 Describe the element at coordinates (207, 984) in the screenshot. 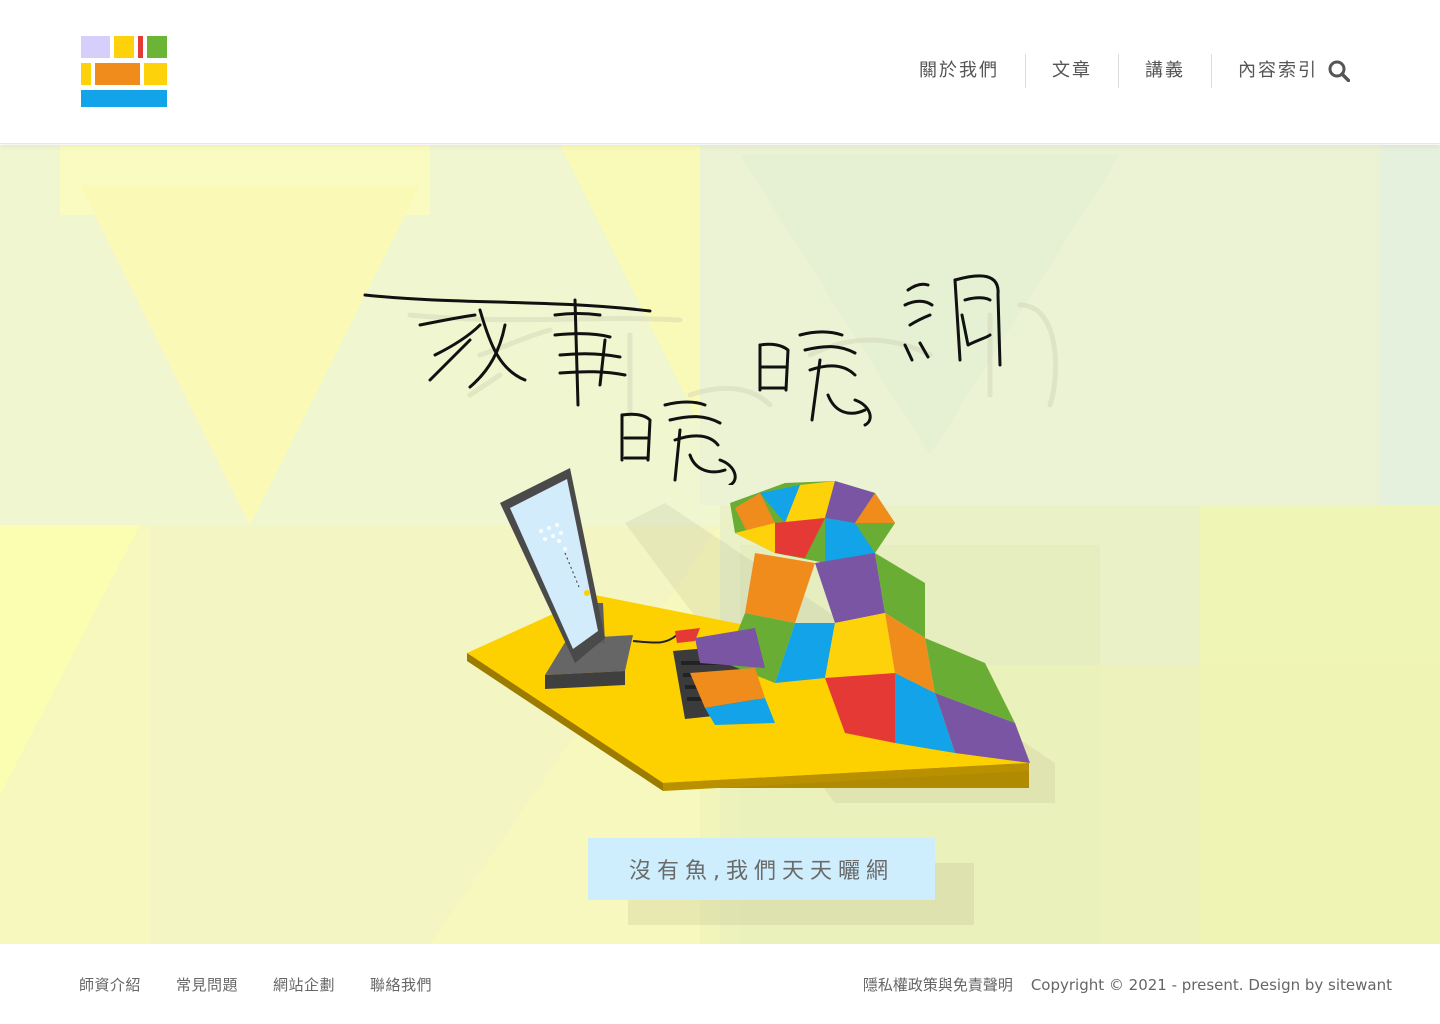

I see `footer-link-faq: 常見問題` at that location.